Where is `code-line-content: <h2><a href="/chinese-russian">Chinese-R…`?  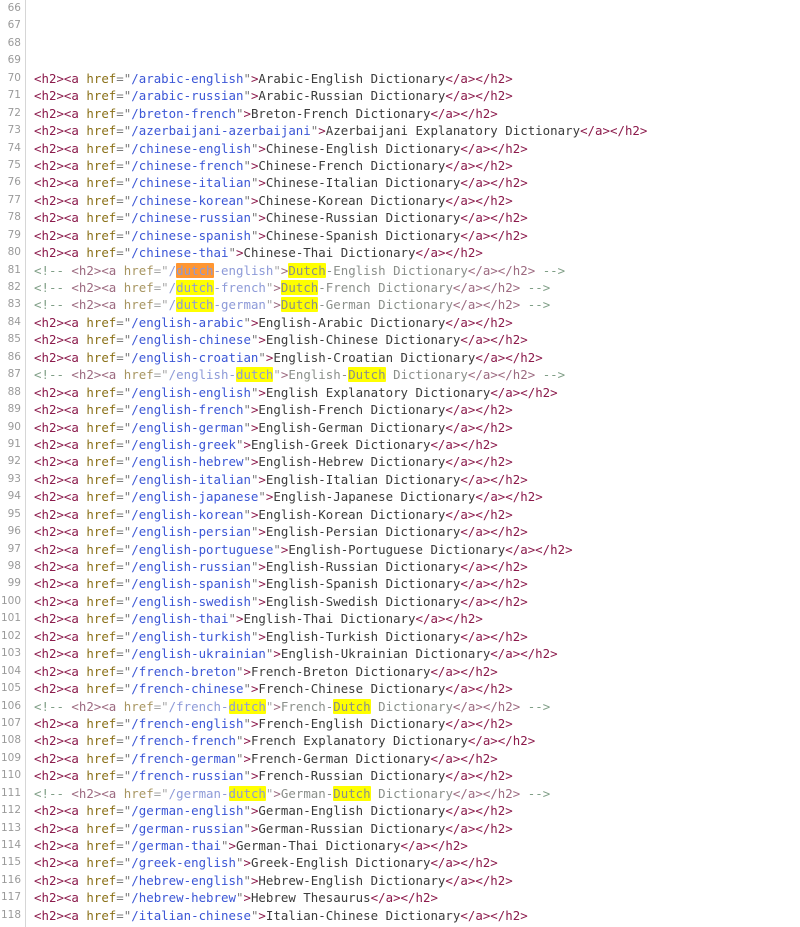
code-line-content: <h2><a href="/chinese-russian">Chinese-R… is located at coordinates (276, 217).